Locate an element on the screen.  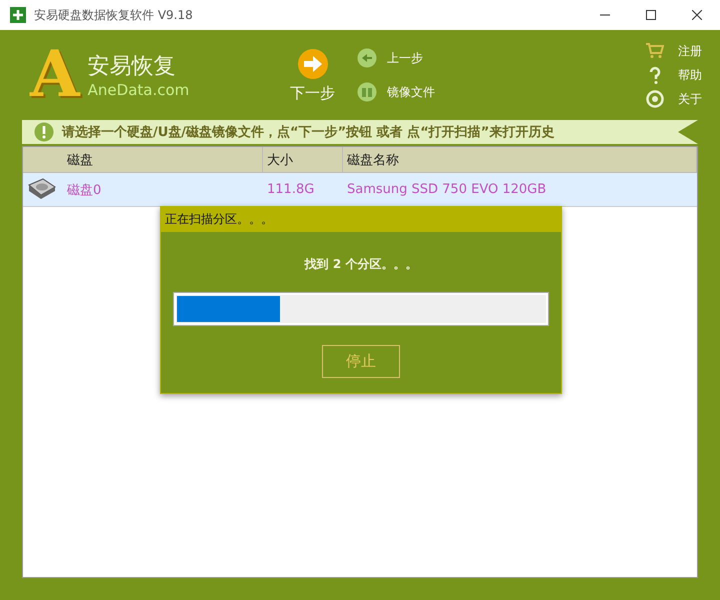
column-header: 磁盘名称 is located at coordinates (520, 159).